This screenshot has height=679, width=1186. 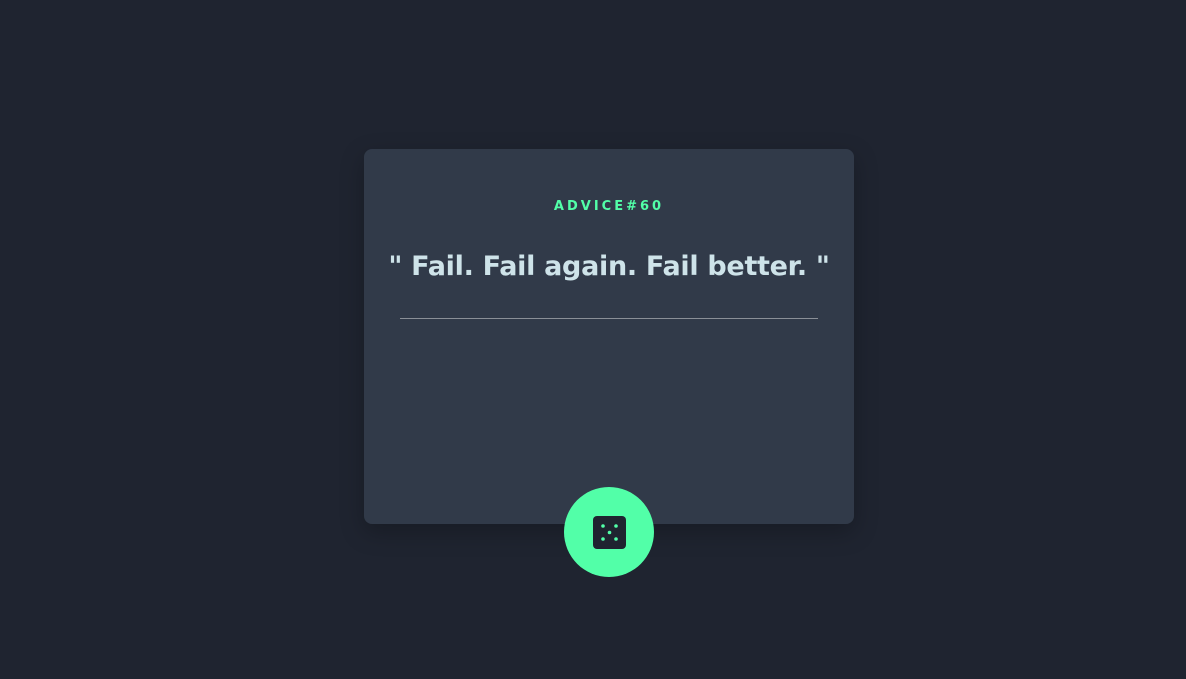 What do you see at coordinates (609, 206) in the screenshot?
I see `advice-id-label: ADVICE#60` at bounding box center [609, 206].